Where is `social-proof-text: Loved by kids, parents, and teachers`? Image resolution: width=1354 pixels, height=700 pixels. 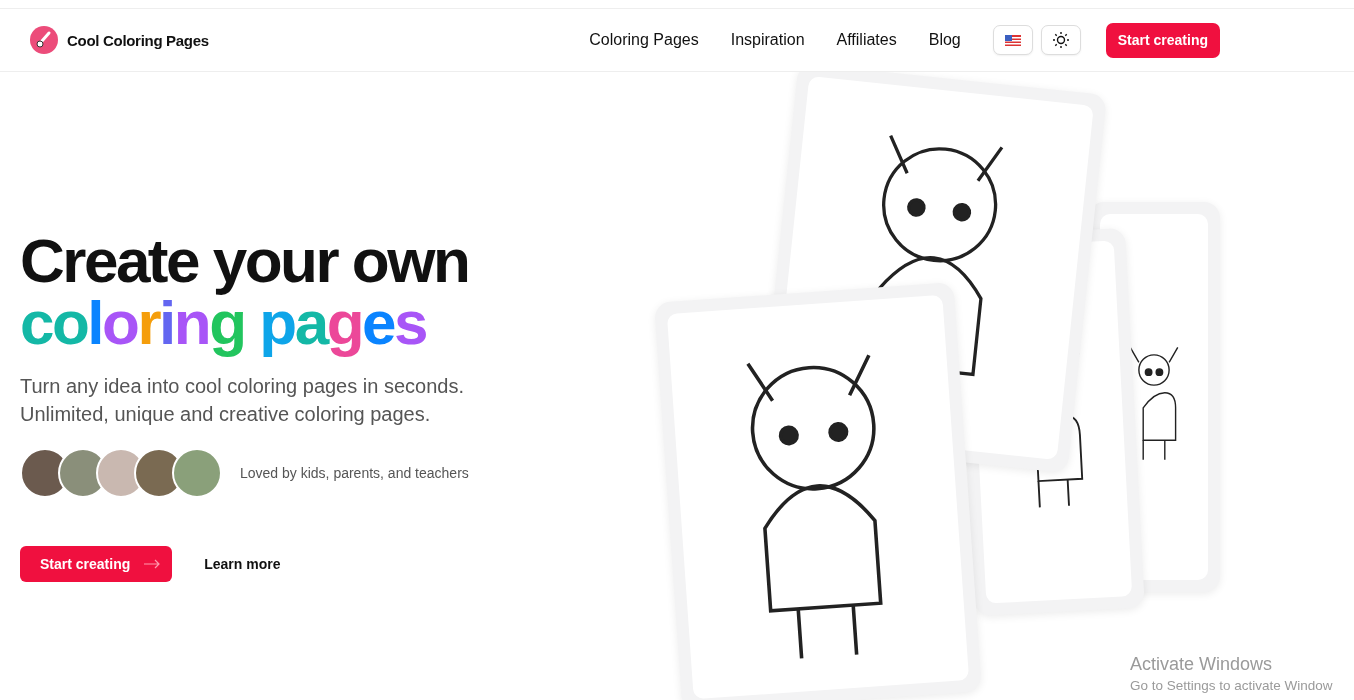
social-proof-text: Loved by kids, parents, and teachers is located at coordinates (354, 473).